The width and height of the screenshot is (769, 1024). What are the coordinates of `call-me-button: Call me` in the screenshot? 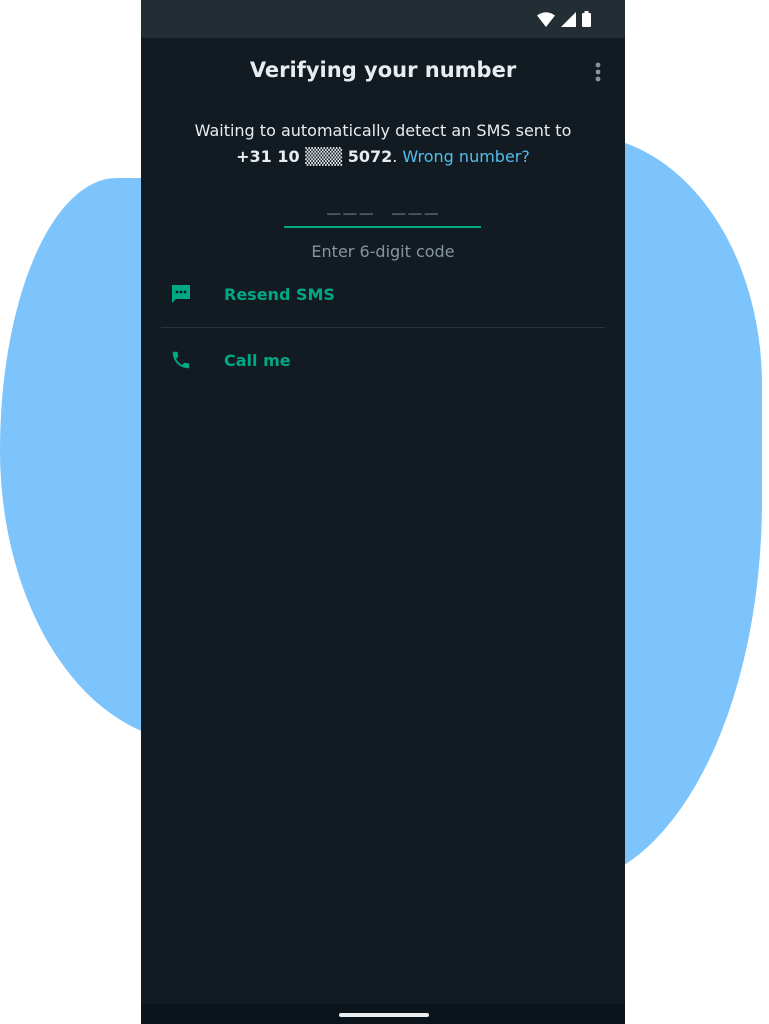 It's located at (383, 360).